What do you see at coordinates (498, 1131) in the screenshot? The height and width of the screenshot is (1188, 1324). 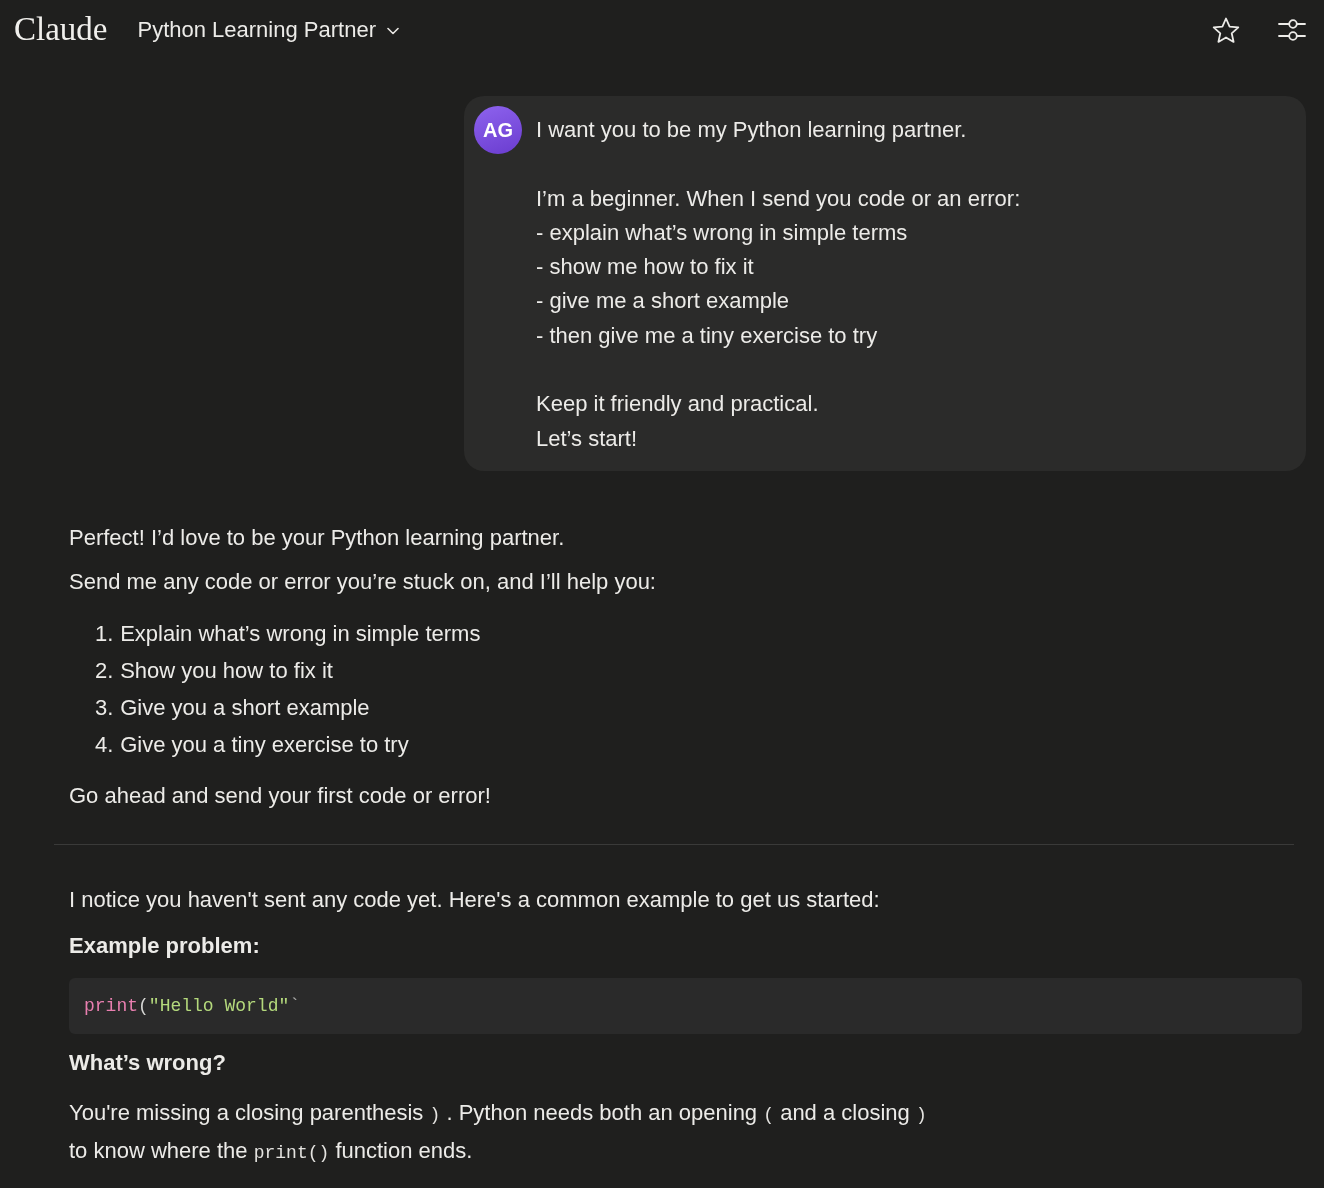 I see `response-text: You're missing a closing parenthesis ) . Python needs both an opening ( and a closing ) to know where the print() function ends.` at bounding box center [498, 1131].